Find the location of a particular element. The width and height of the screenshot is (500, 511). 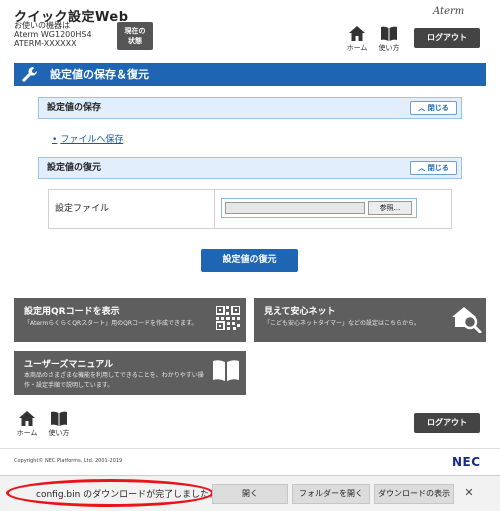

home-label: ホーム is located at coordinates (357, 48).